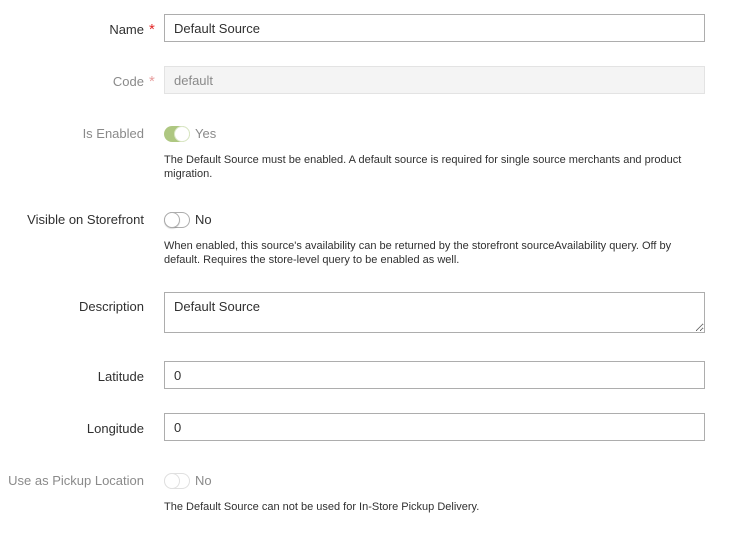 The width and height of the screenshot is (750, 534). I want to click on description-textarea: Default Source, so click(434, 312).